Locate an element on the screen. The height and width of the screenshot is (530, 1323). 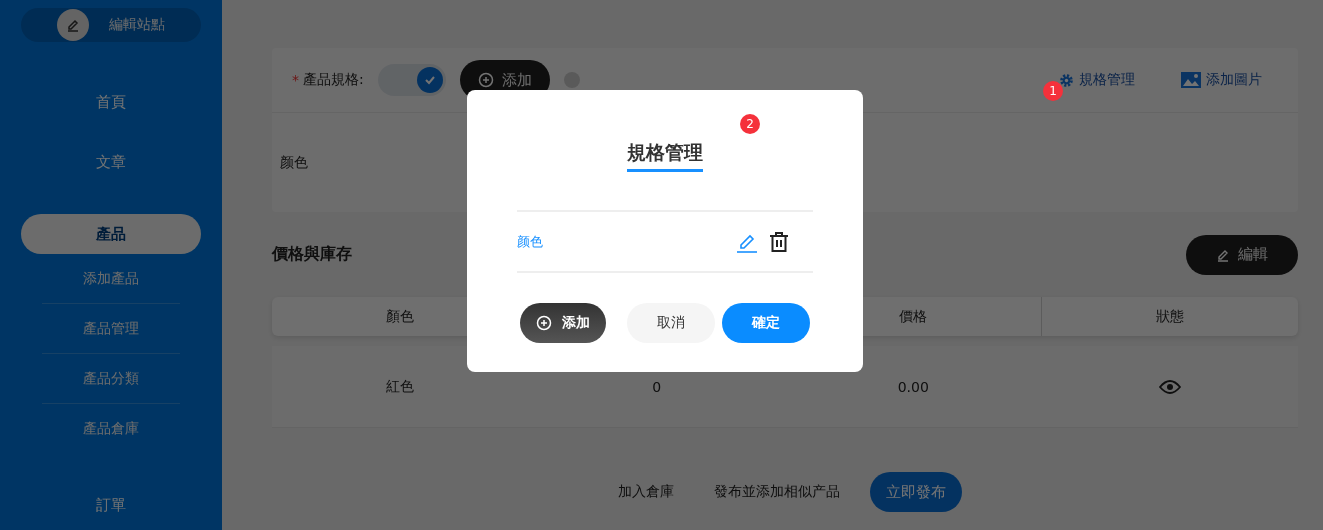
publish-button: 立即發布 is located at coordinates (916, 492).